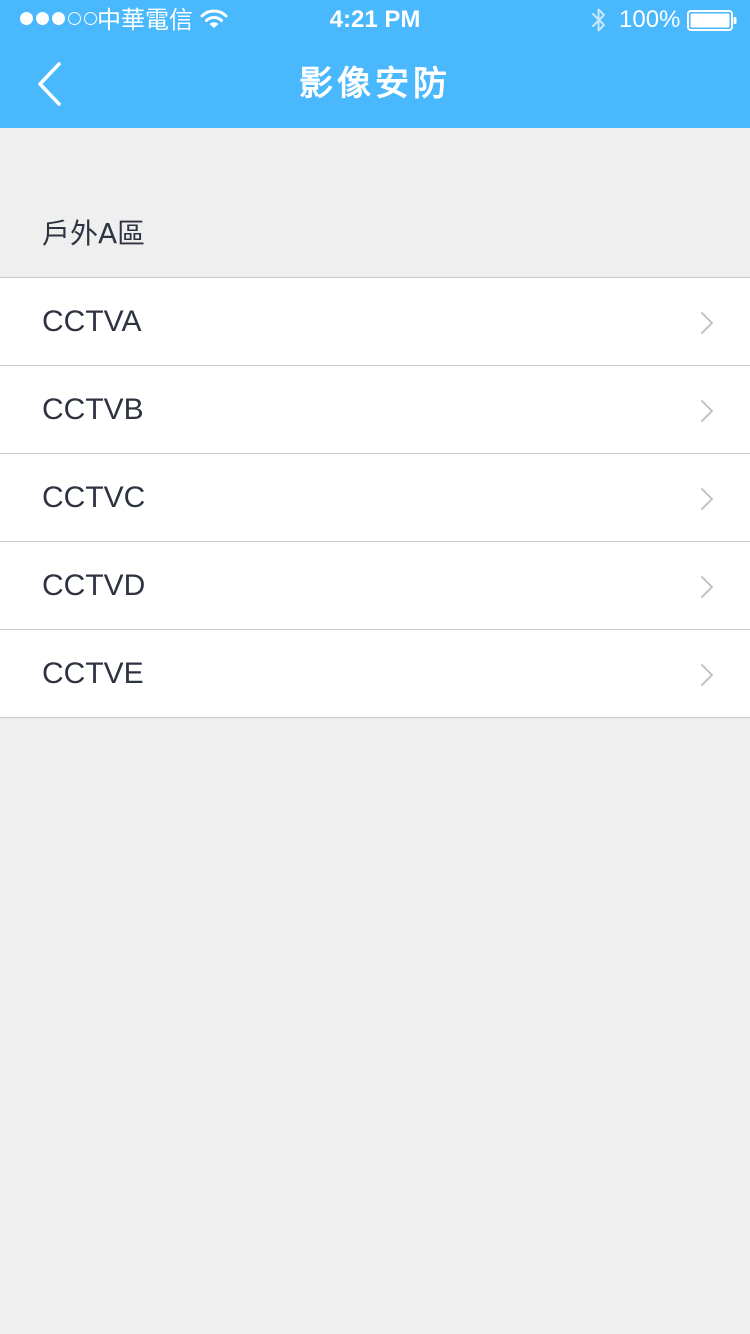 This screenshot has width=750, height=1334. I want to click on back-button, so click(50, 84).